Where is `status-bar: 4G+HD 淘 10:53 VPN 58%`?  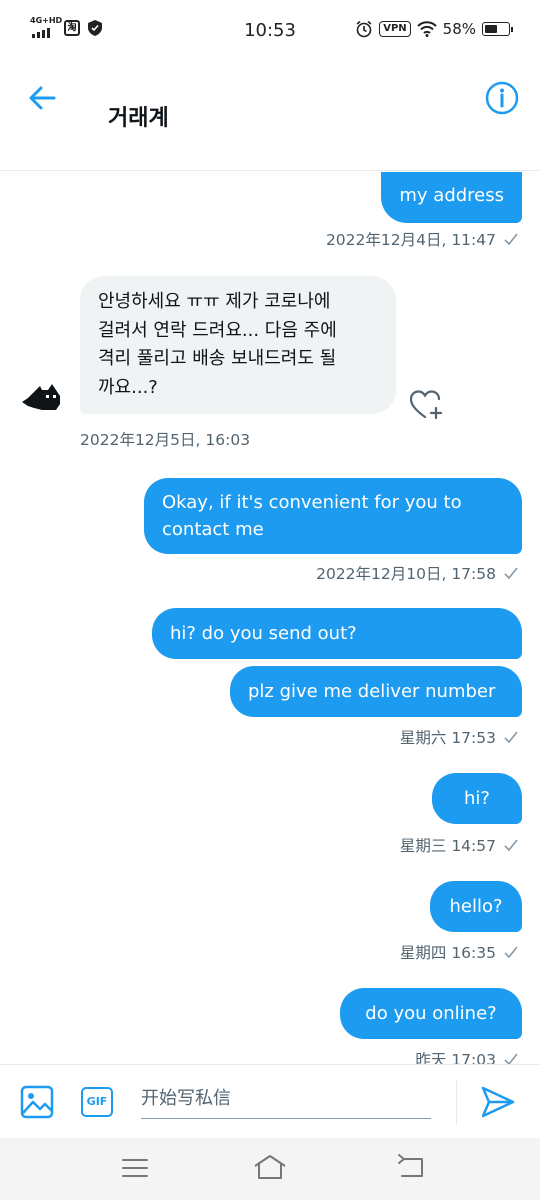 status-bar: 4G+HD 淘 10:53 VPN 58% is located at coordinates (270, 31).